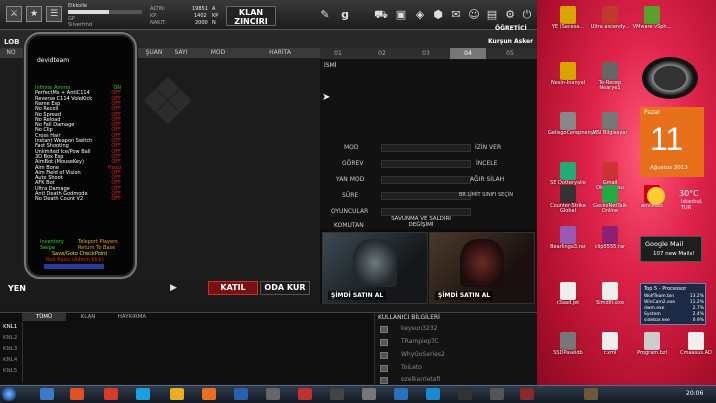  I want to click on desktop-icon: Program.bzl, so click(652, 350).